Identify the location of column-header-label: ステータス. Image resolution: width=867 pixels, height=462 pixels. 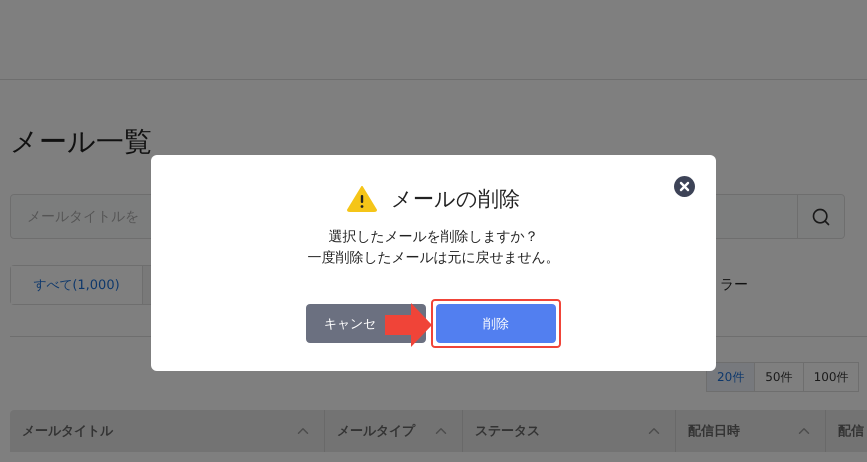
(507, 431).